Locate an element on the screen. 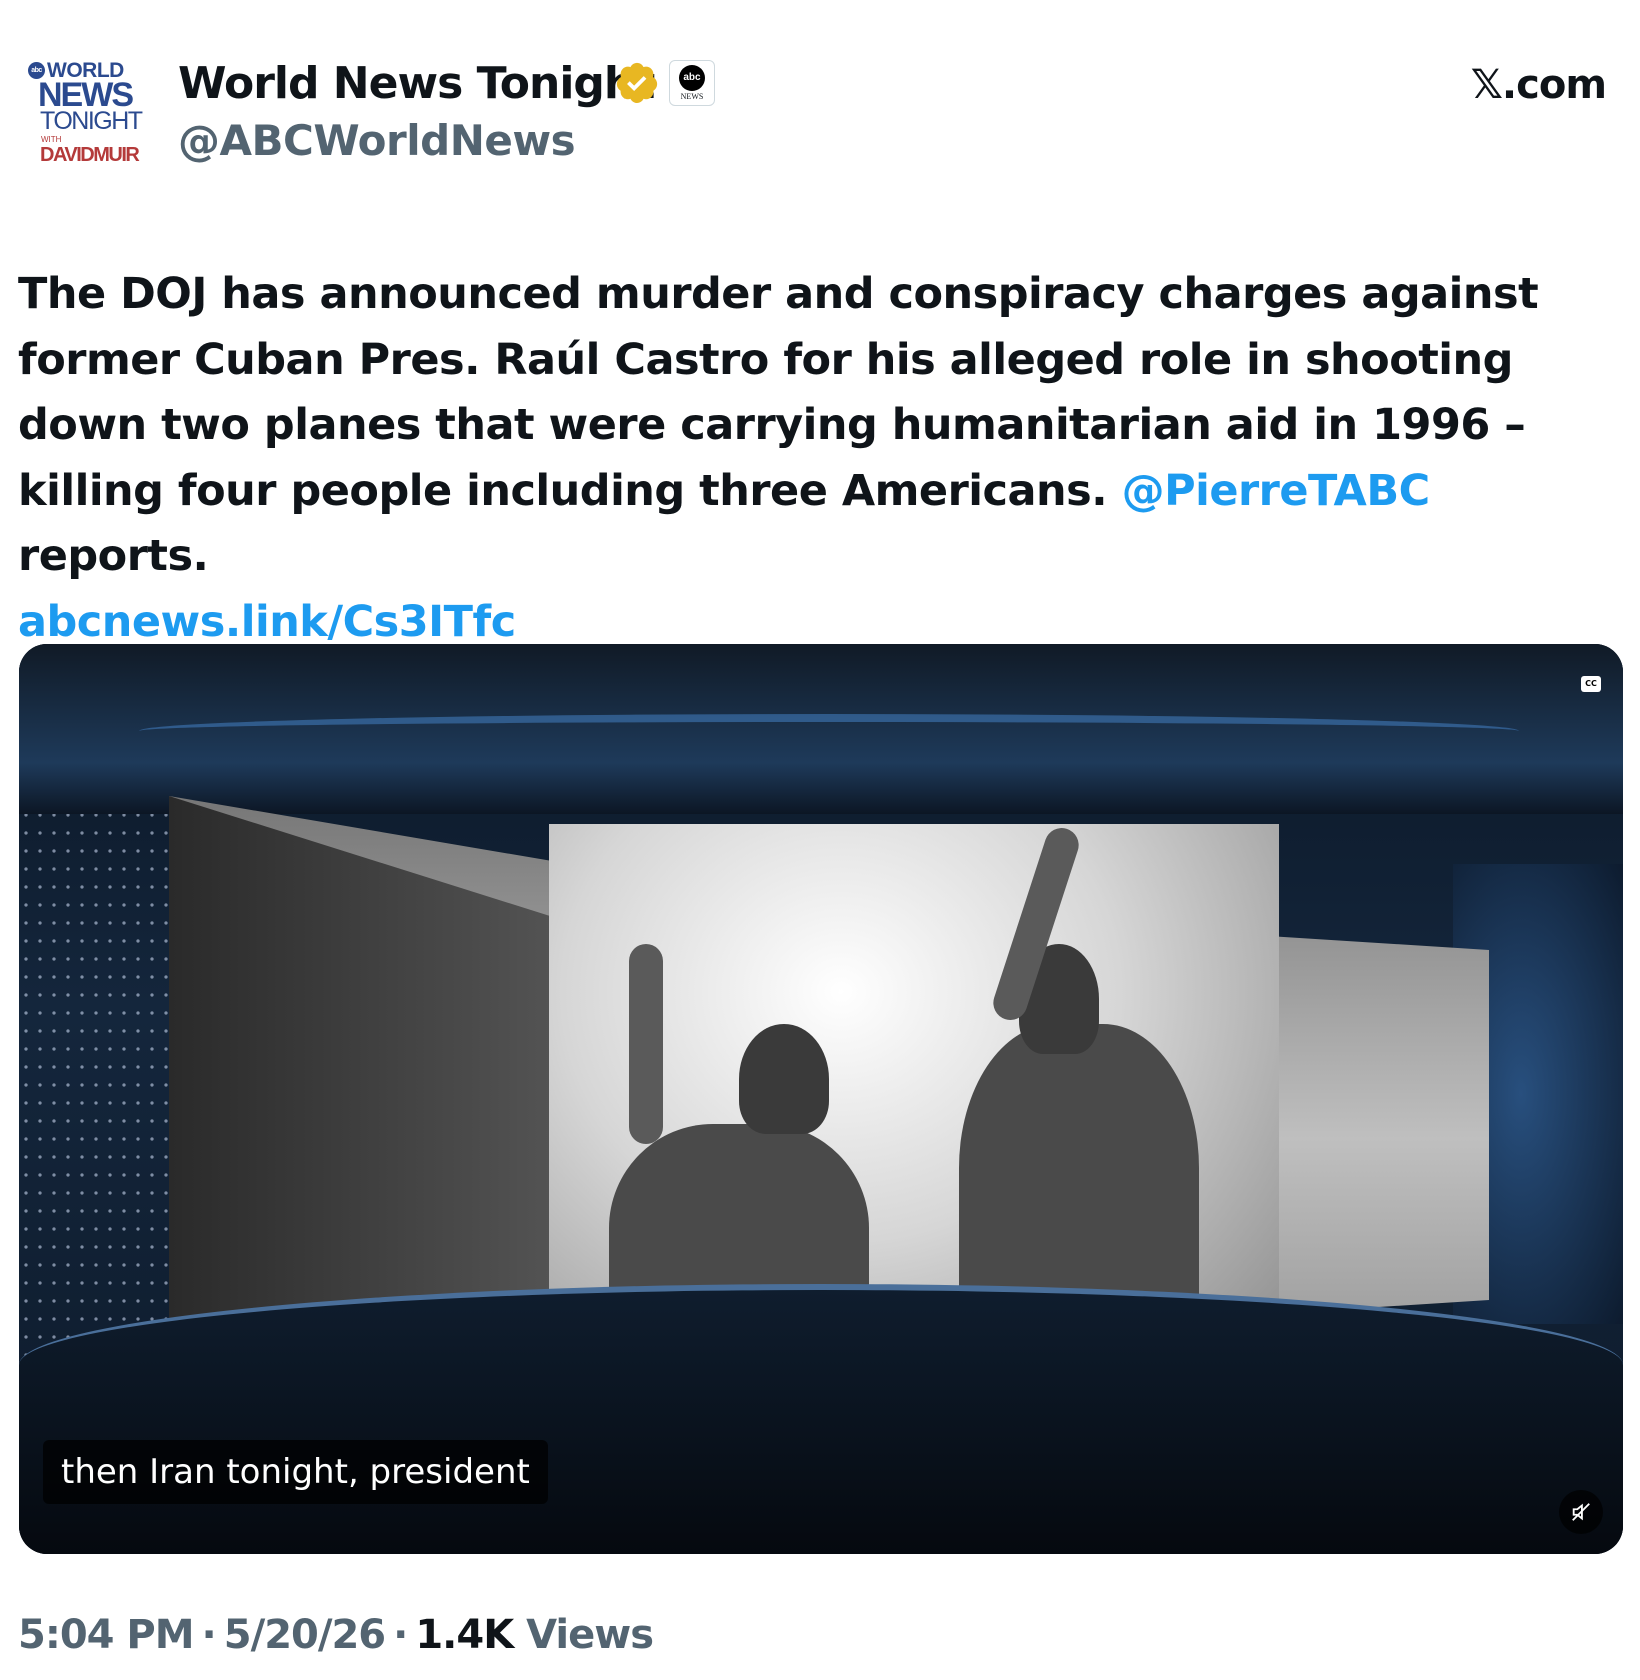 Image resolution: width=1640 pixels, height=1680 pixels. video-caption: then Iran tonight, president is located at coordinates (295, 1472).